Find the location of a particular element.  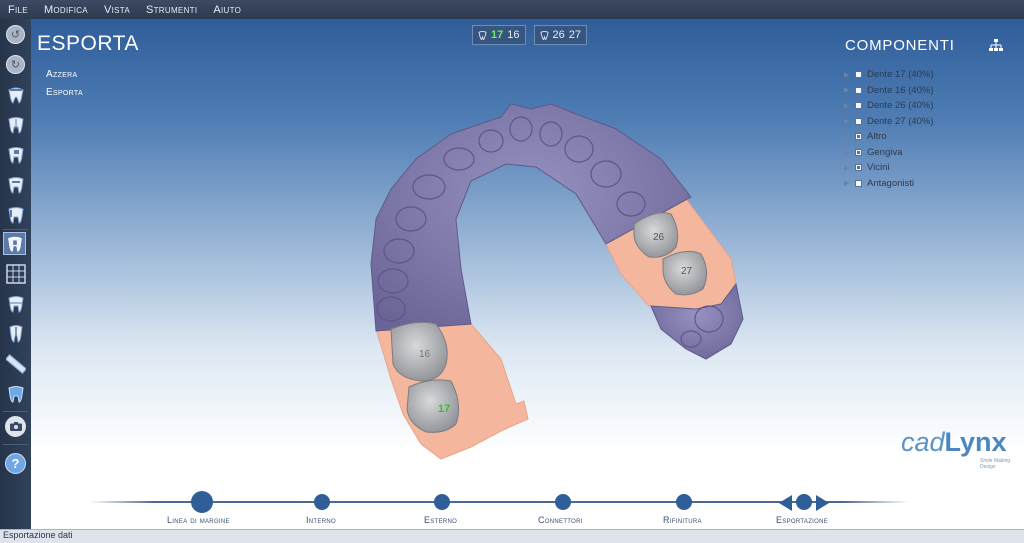

workflow-step-linea-di-margine is located at coordinates (202, 502).